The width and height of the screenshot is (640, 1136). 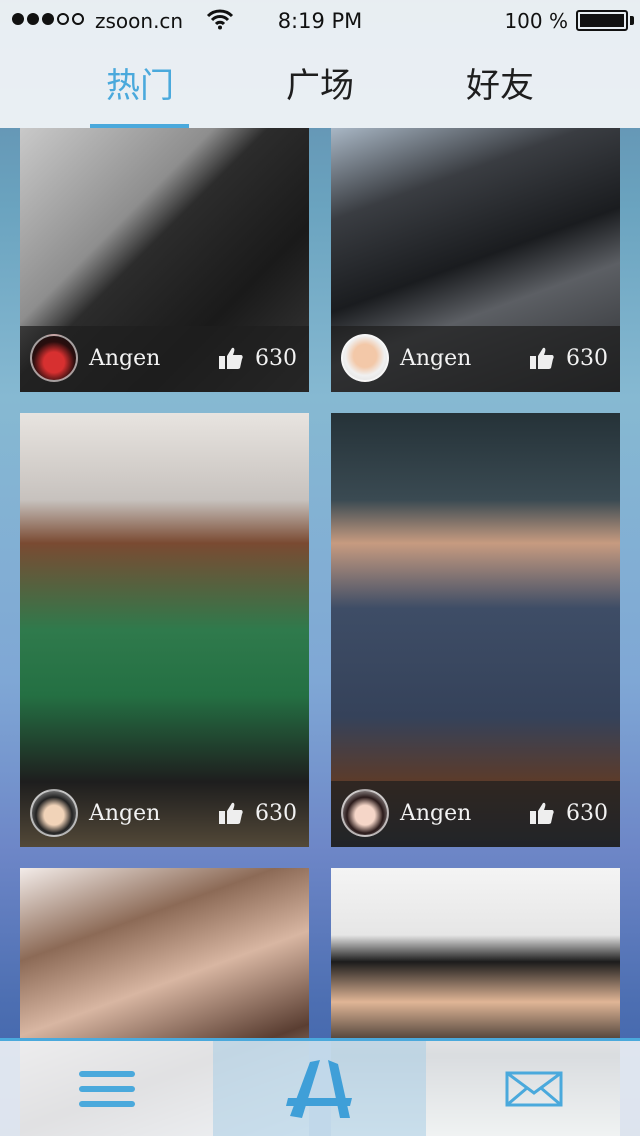 What do you see at coordinates (602, 20) in the screenshot?
I see `battery-icon` at bounding box center [602, 20].